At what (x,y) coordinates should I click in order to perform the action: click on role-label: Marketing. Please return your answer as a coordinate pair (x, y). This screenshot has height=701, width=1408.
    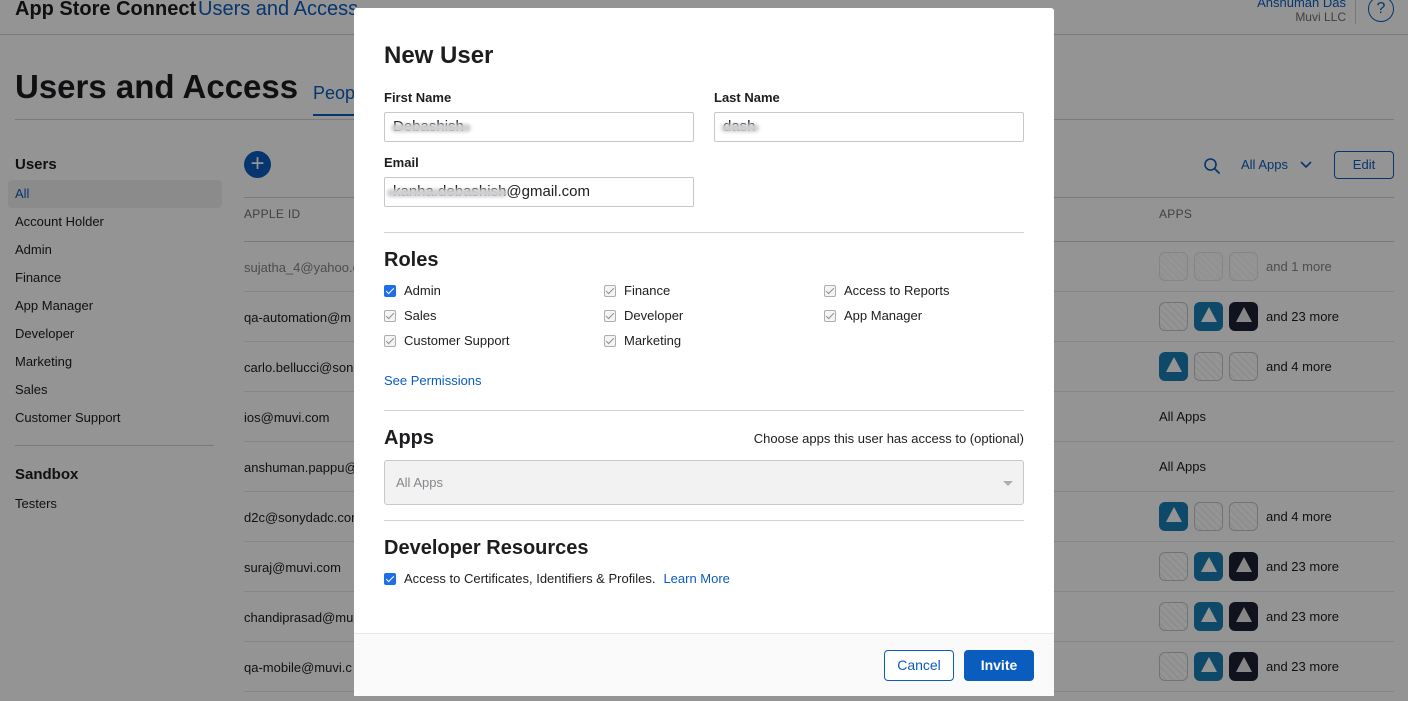
    Looking at the image, I should click on (653, 340).